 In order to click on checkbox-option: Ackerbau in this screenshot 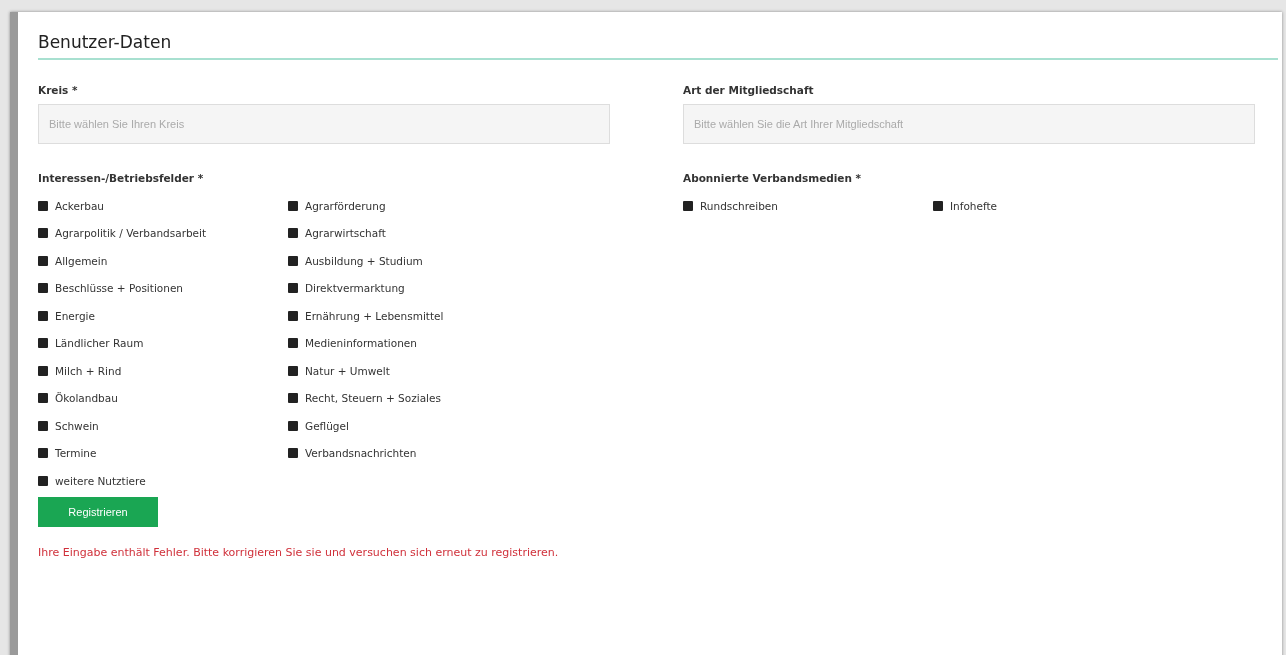, I will do `click(163, 206)`.